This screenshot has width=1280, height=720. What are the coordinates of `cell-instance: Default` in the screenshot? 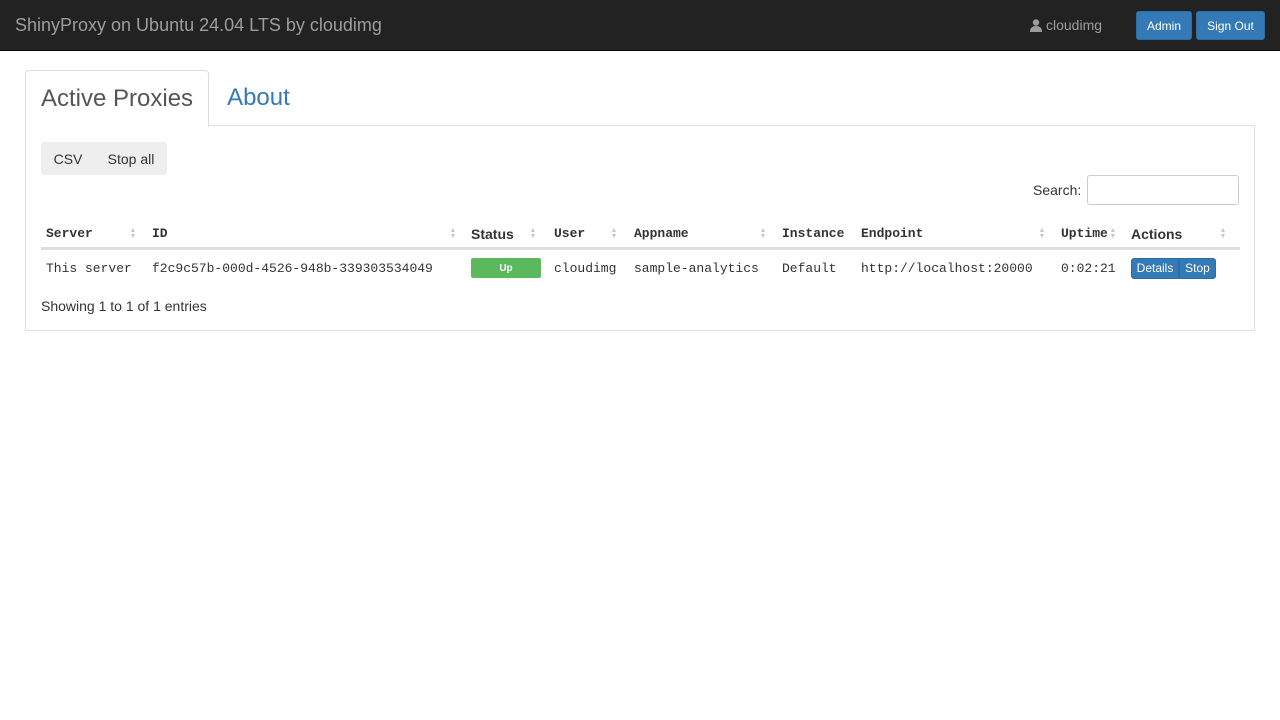 It's located at (809, 268).